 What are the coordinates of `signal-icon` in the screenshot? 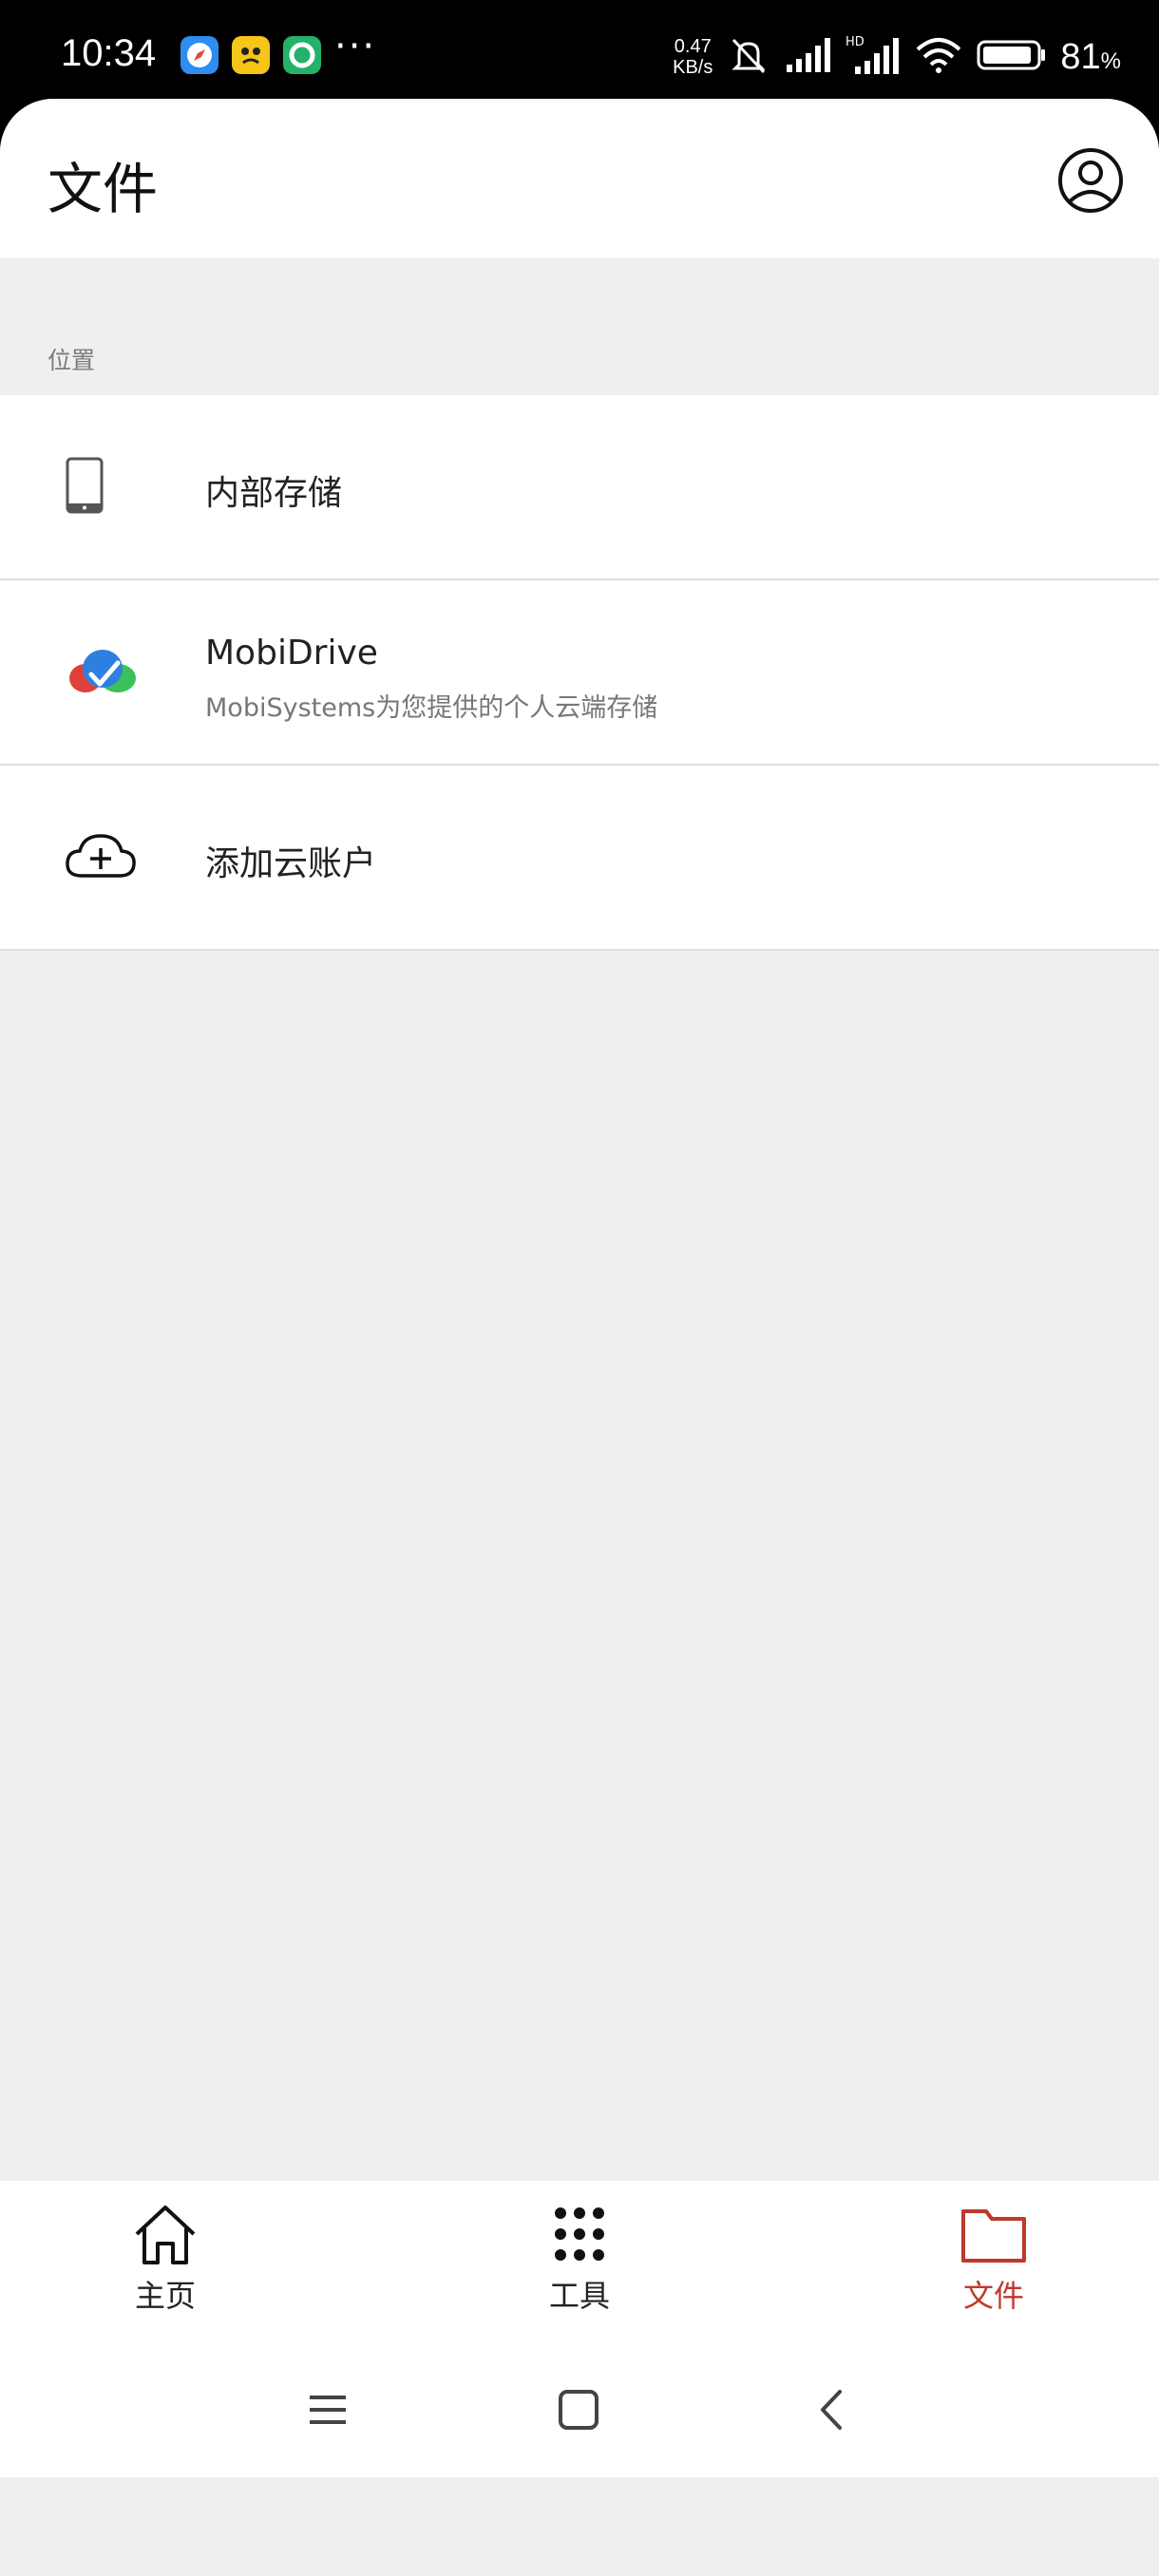 It's located at (808, 57).